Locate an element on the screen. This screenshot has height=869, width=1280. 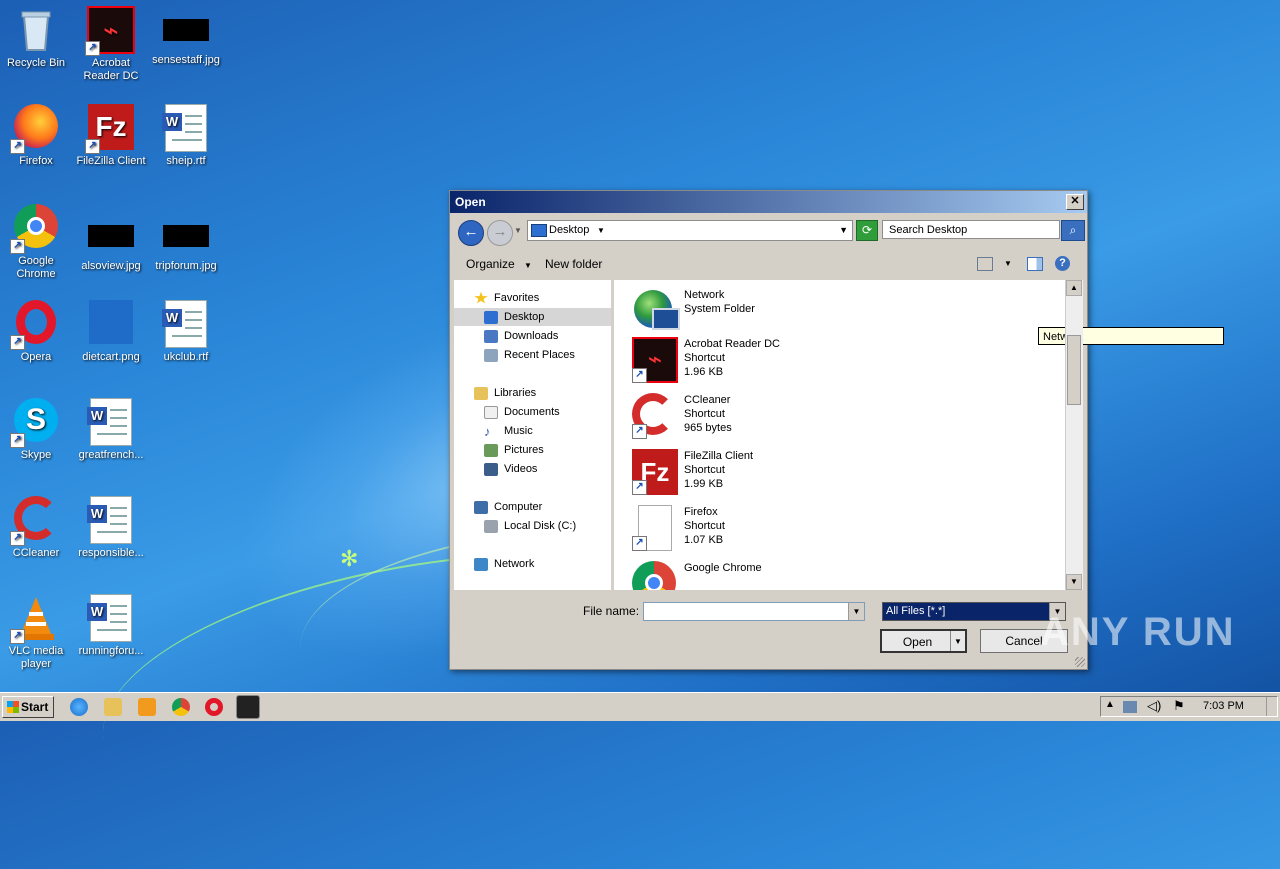
file-type: System Folder is located at coordinates (719, 309).